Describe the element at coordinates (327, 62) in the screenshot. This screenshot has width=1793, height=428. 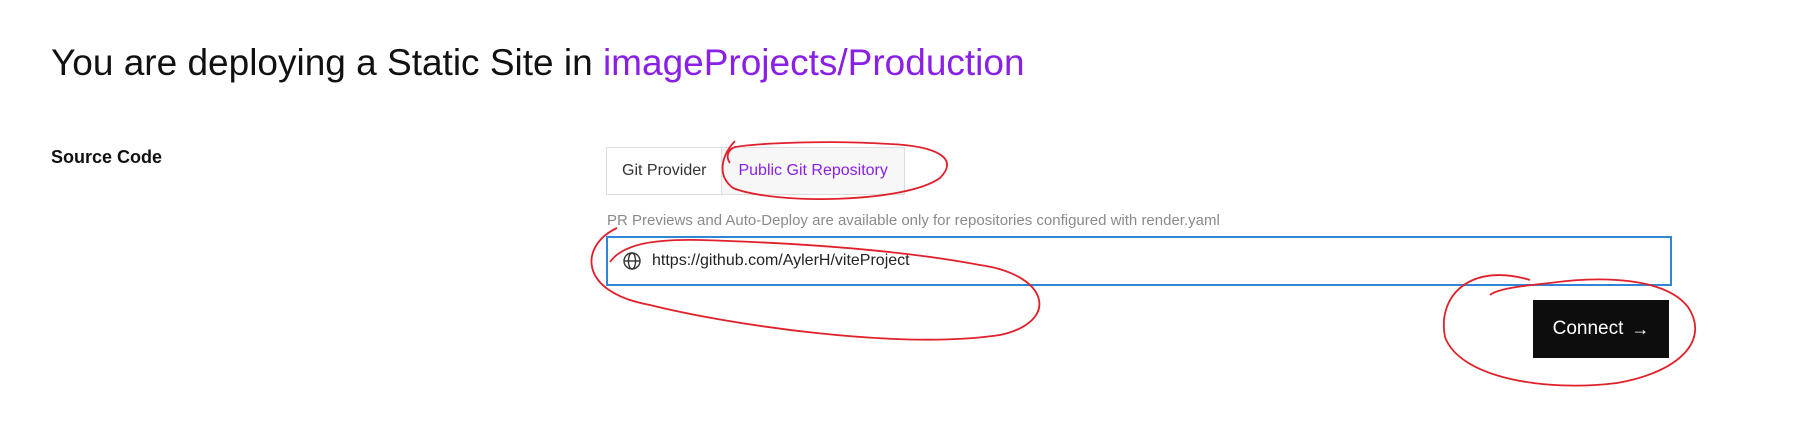
I see `page-title-prefix: You are deploying a Static Site in` at that location.